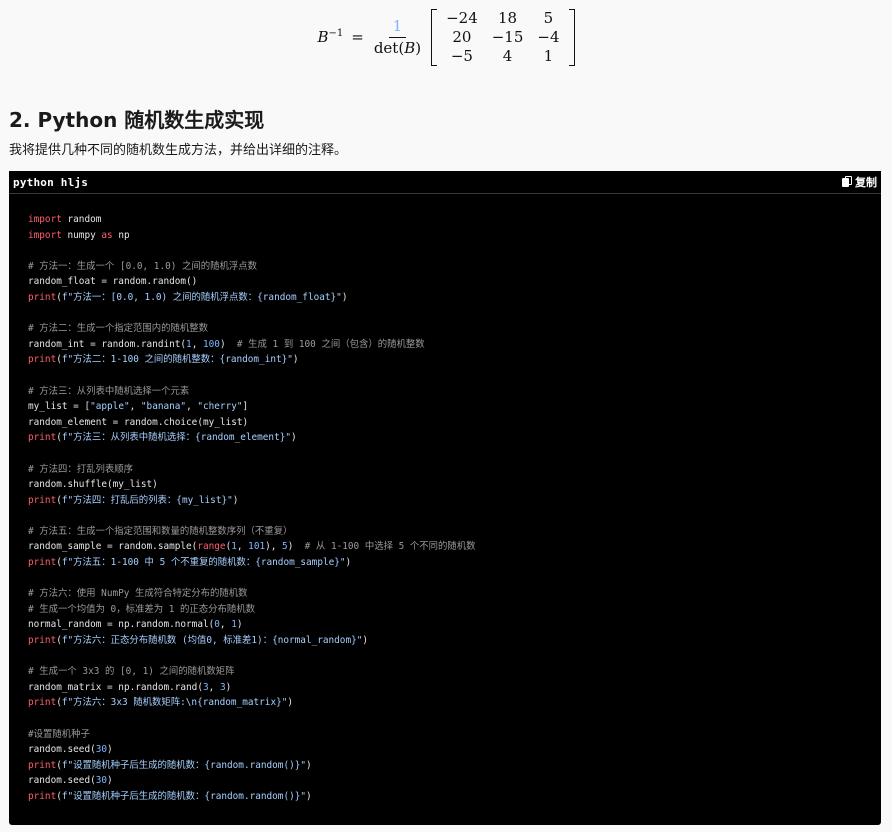 Image resolution: width=892 pixels, height=832 pixels. What do you see at coordinates (163, 407) in the screenshot?
I see `code-token: "banana"` at bounding box center [163, 407].